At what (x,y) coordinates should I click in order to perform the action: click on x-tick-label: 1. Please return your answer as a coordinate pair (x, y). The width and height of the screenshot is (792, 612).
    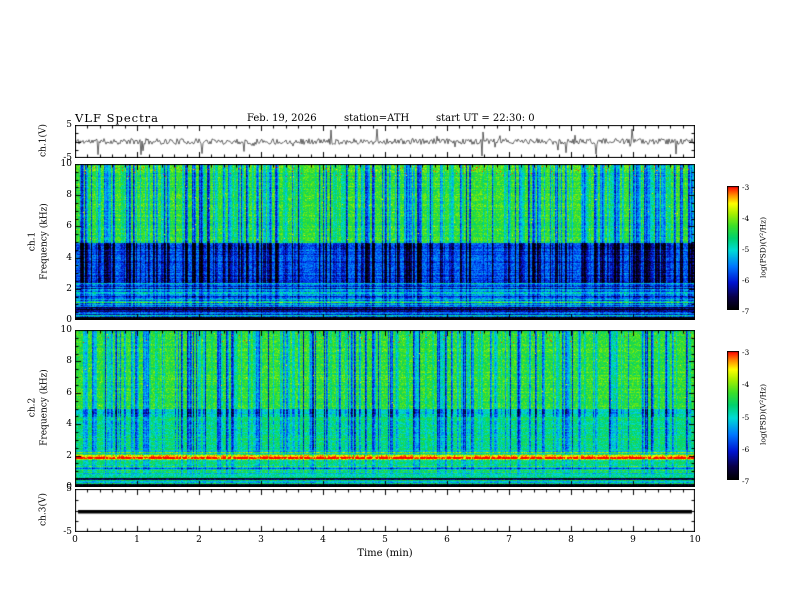
    Looking at the image, I should click on (137, 540).